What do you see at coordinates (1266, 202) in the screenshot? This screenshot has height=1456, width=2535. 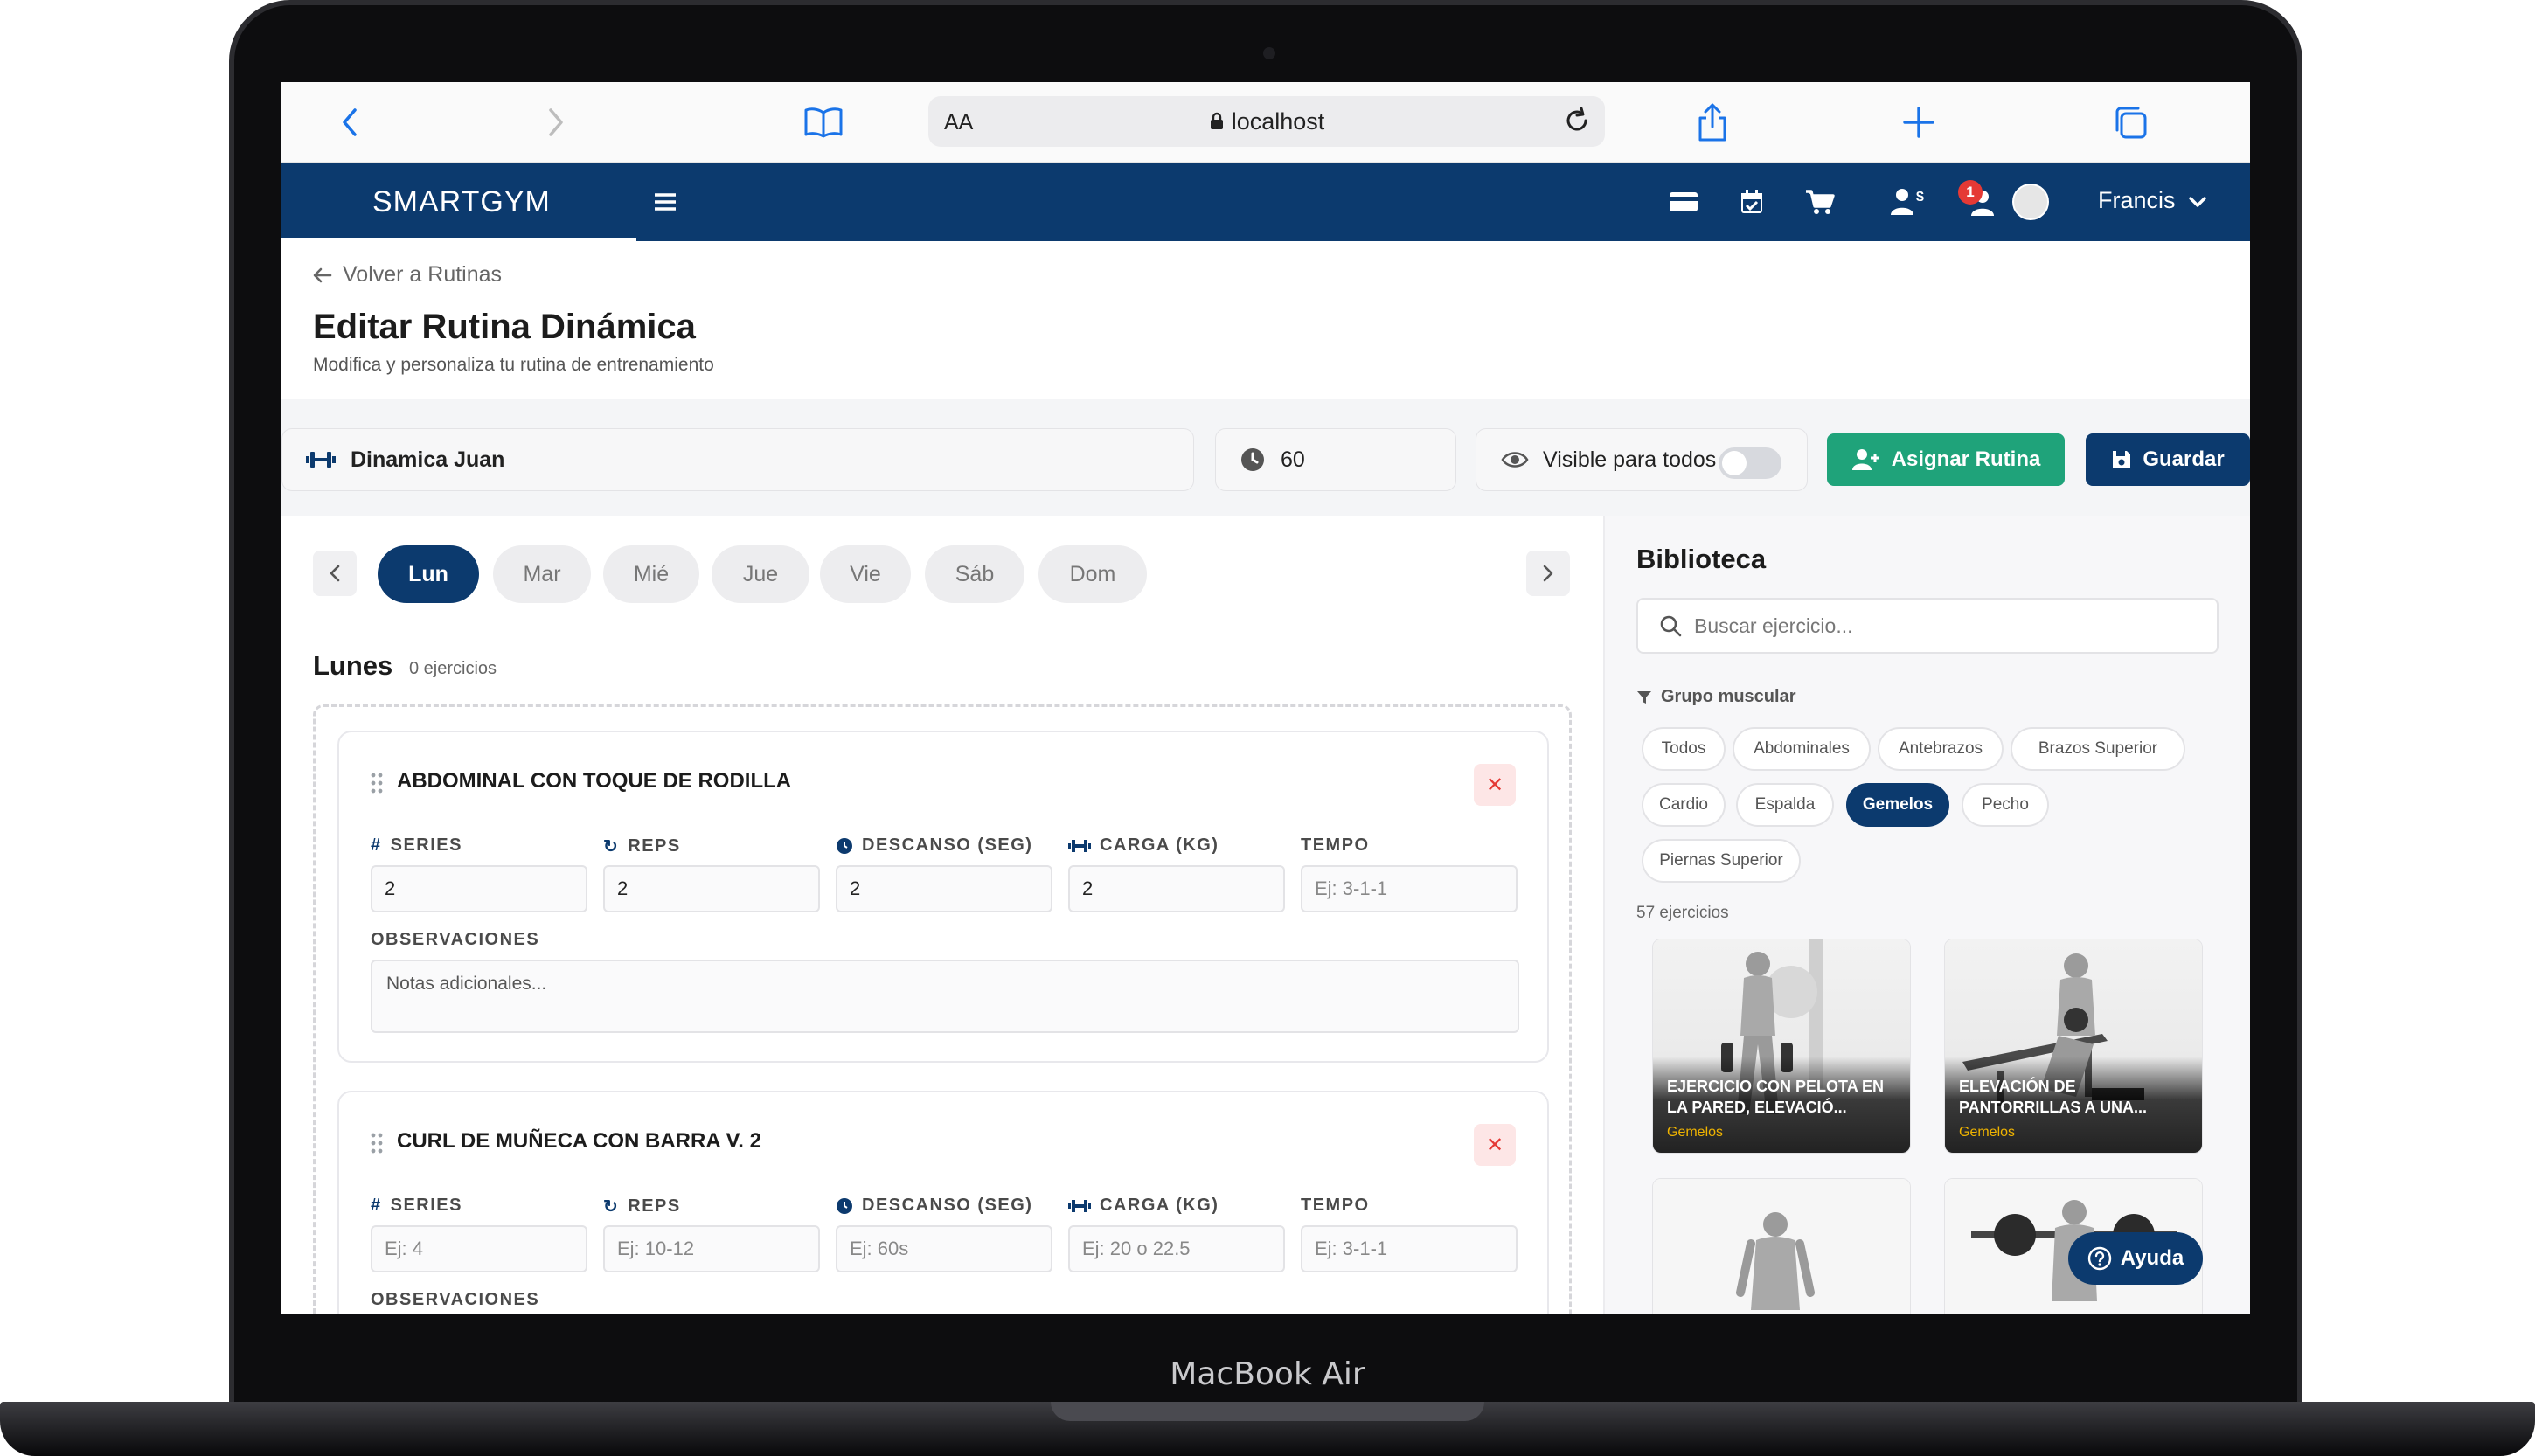 I see `app-header: SMARTGYM $` at bounding box center [1266, 202].